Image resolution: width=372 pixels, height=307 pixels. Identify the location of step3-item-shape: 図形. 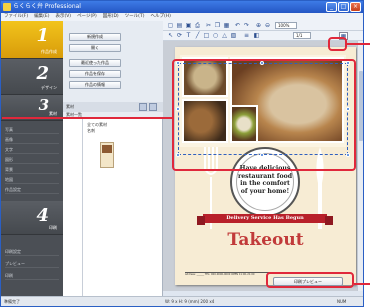
(32, 159).